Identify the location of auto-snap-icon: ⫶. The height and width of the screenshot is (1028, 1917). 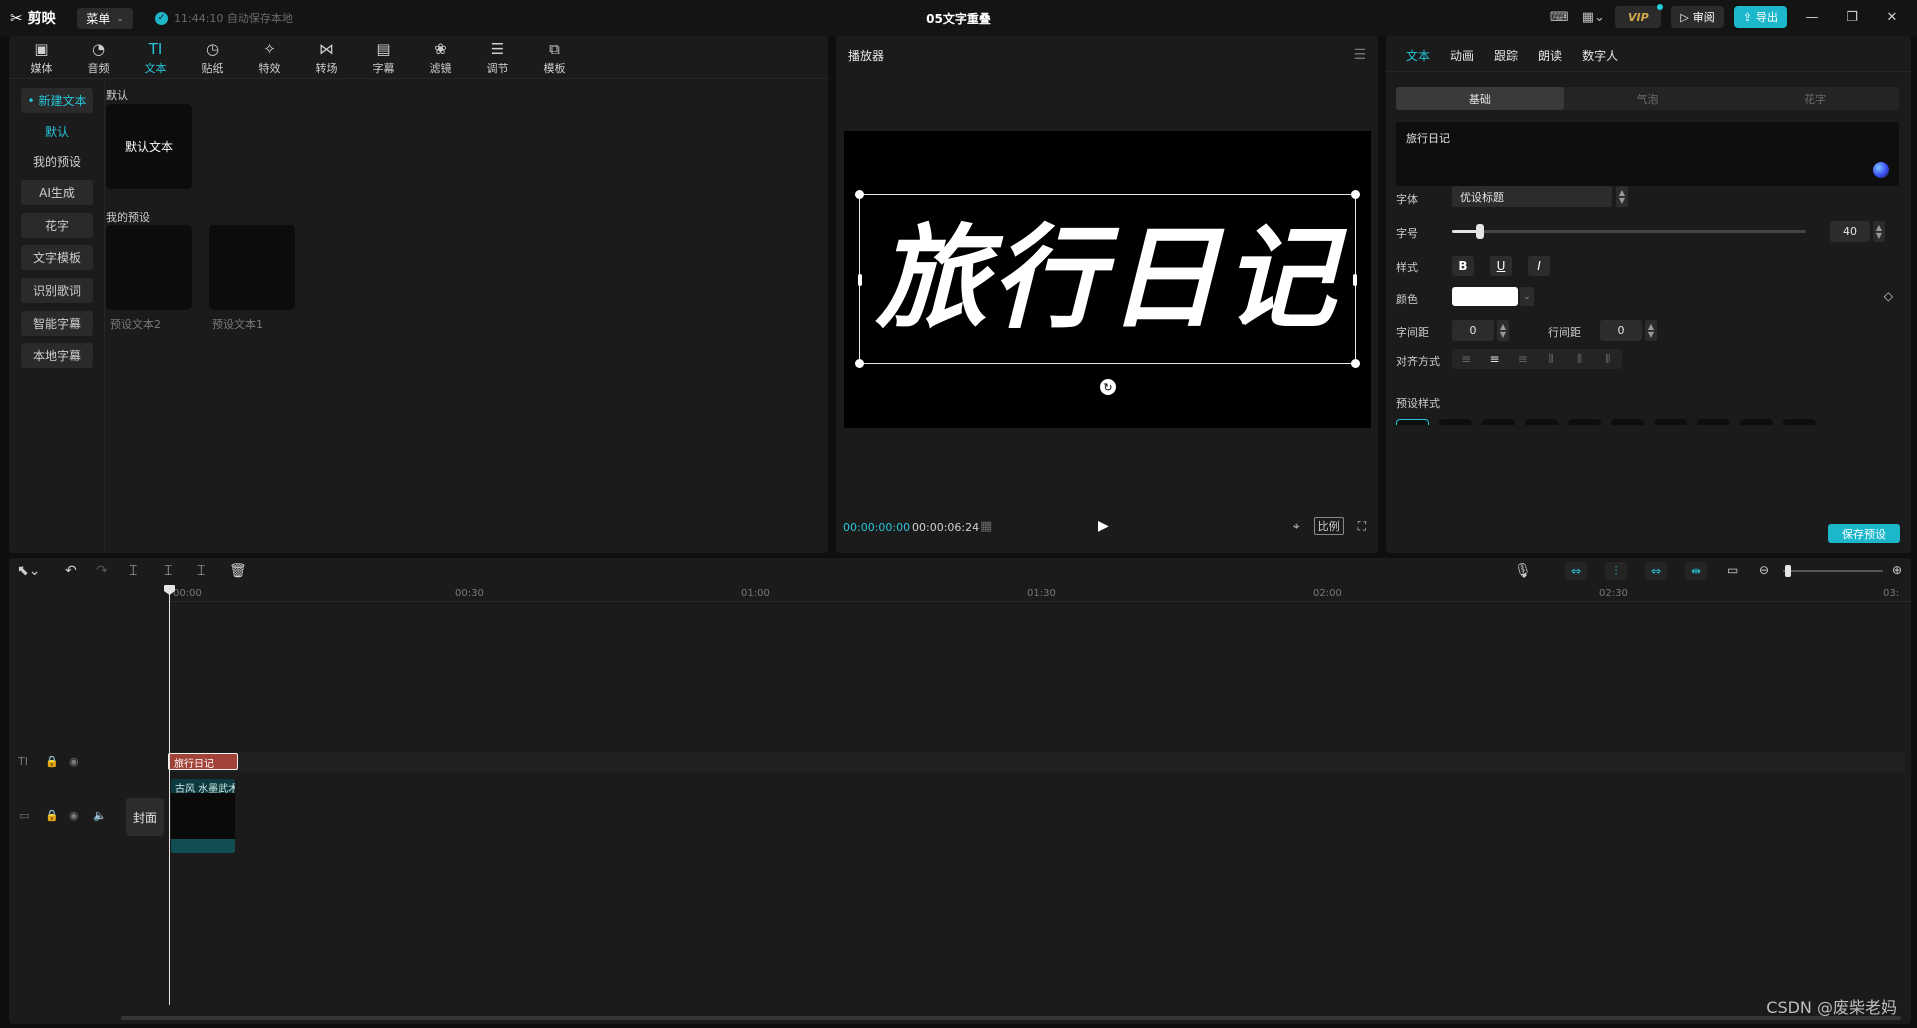
(1616, 571).